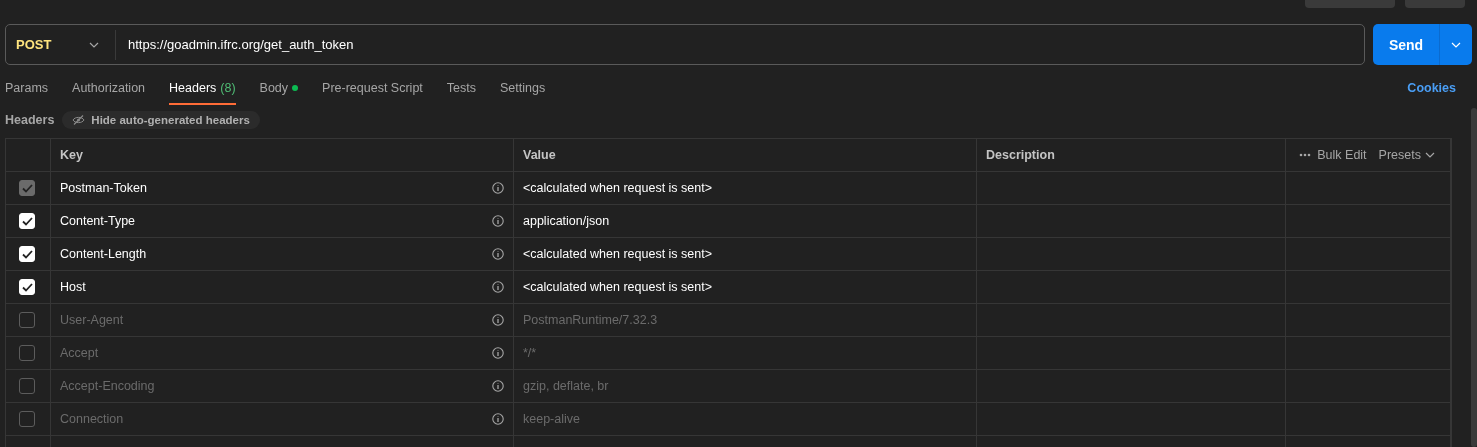  Describe the element at coordinates (1431, 88) in the screenshot. I see `cookies-link: Cookies` at that location.